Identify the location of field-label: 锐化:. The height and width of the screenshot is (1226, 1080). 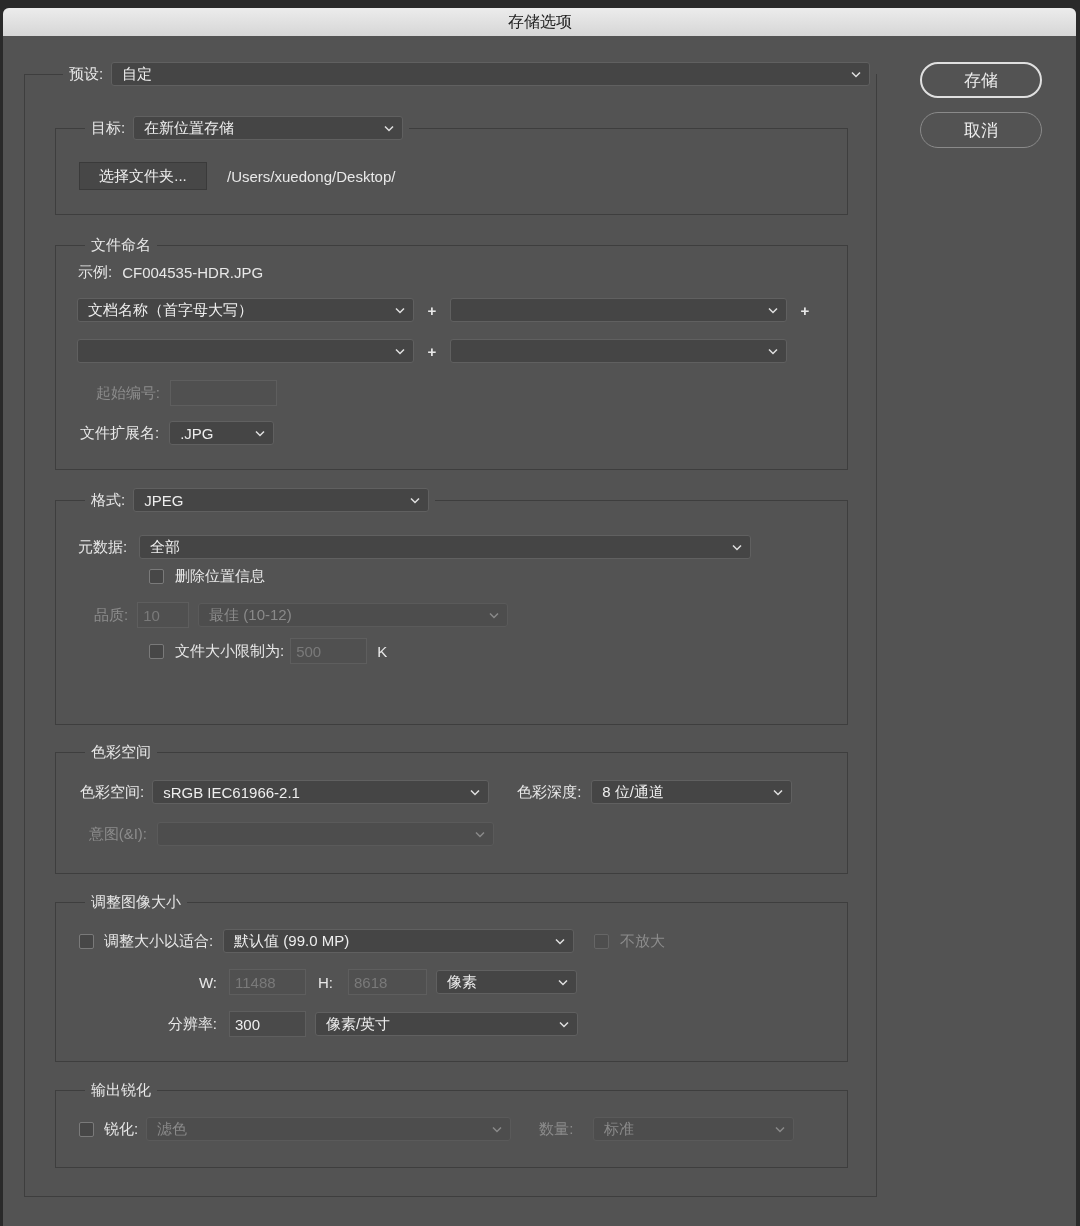
(121, 1129).